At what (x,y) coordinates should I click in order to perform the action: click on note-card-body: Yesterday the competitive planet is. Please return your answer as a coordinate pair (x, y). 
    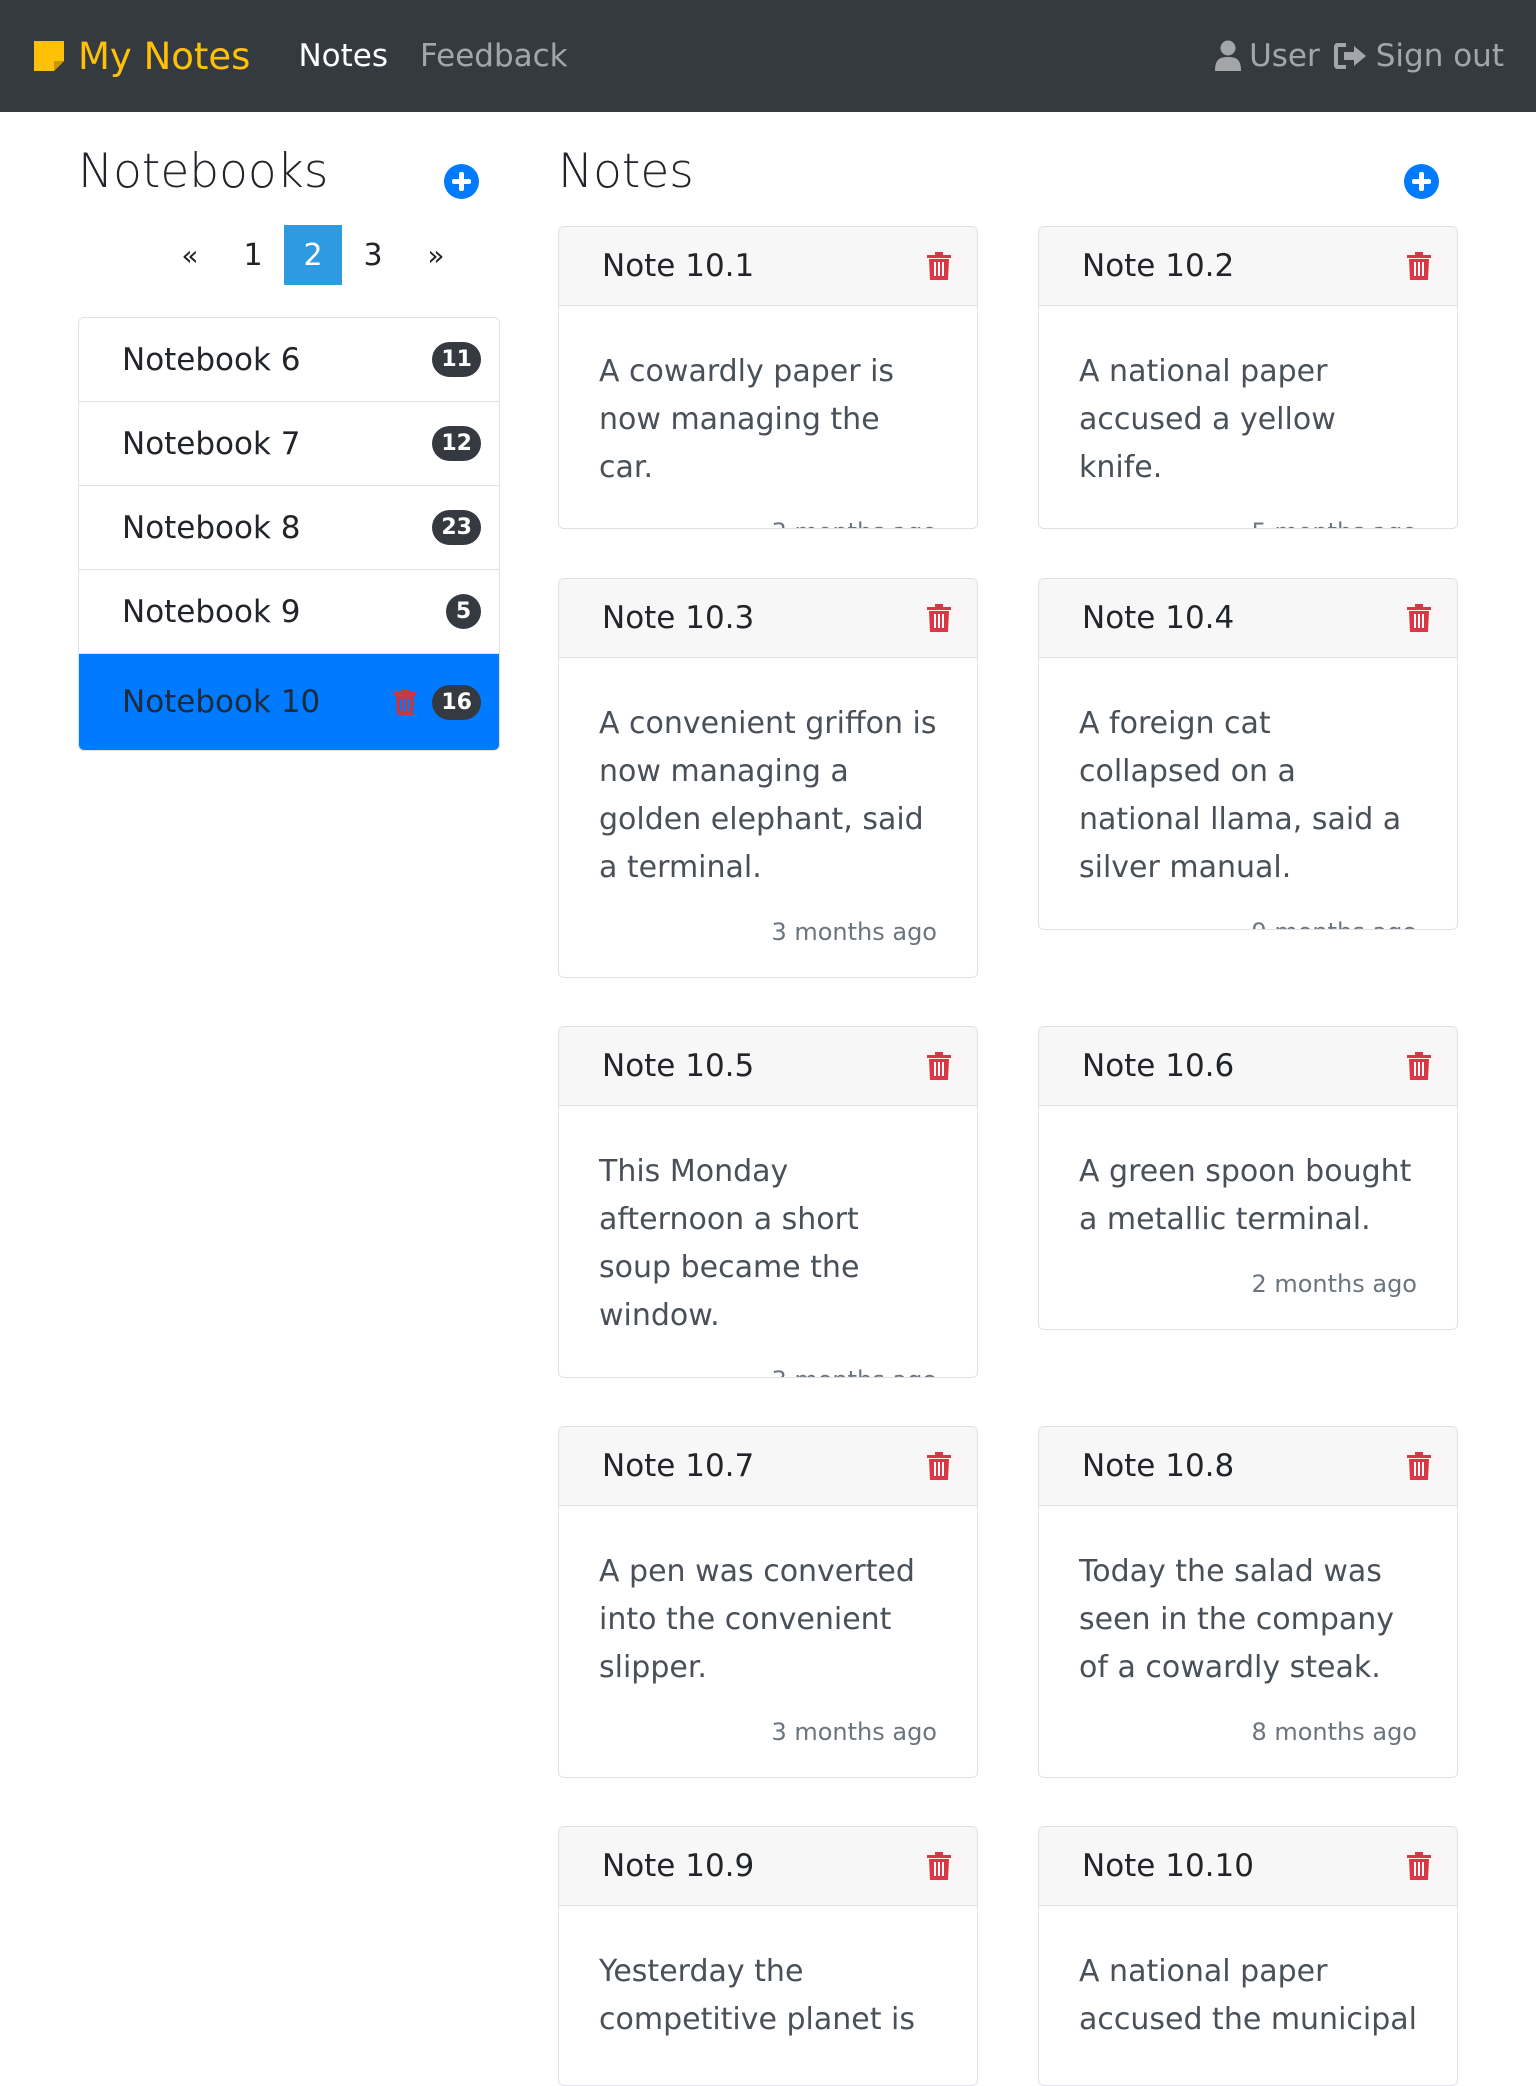
    Looking at the image, I should click on (768, 1995).